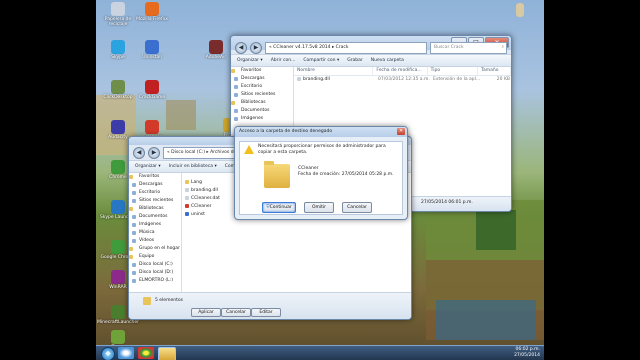 The image size is (640, 360). I want to click on nav-item: Música, so click(155, 233).